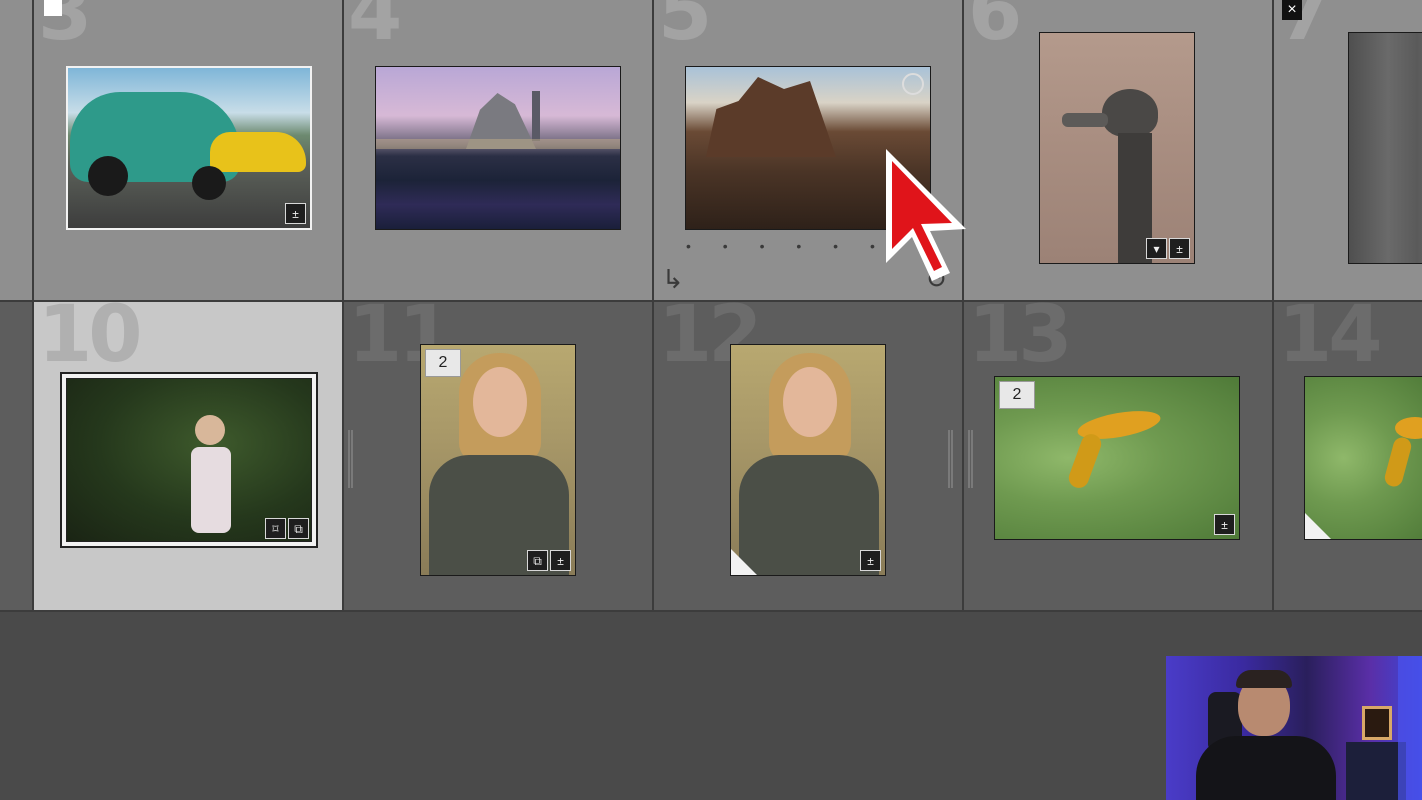 The width and height of the screenshot is (1422, 800). What do you see at coordinates (950, 459) in the screenshot?
I see `stack-collapse-handle` at bounding box center [950, 459].